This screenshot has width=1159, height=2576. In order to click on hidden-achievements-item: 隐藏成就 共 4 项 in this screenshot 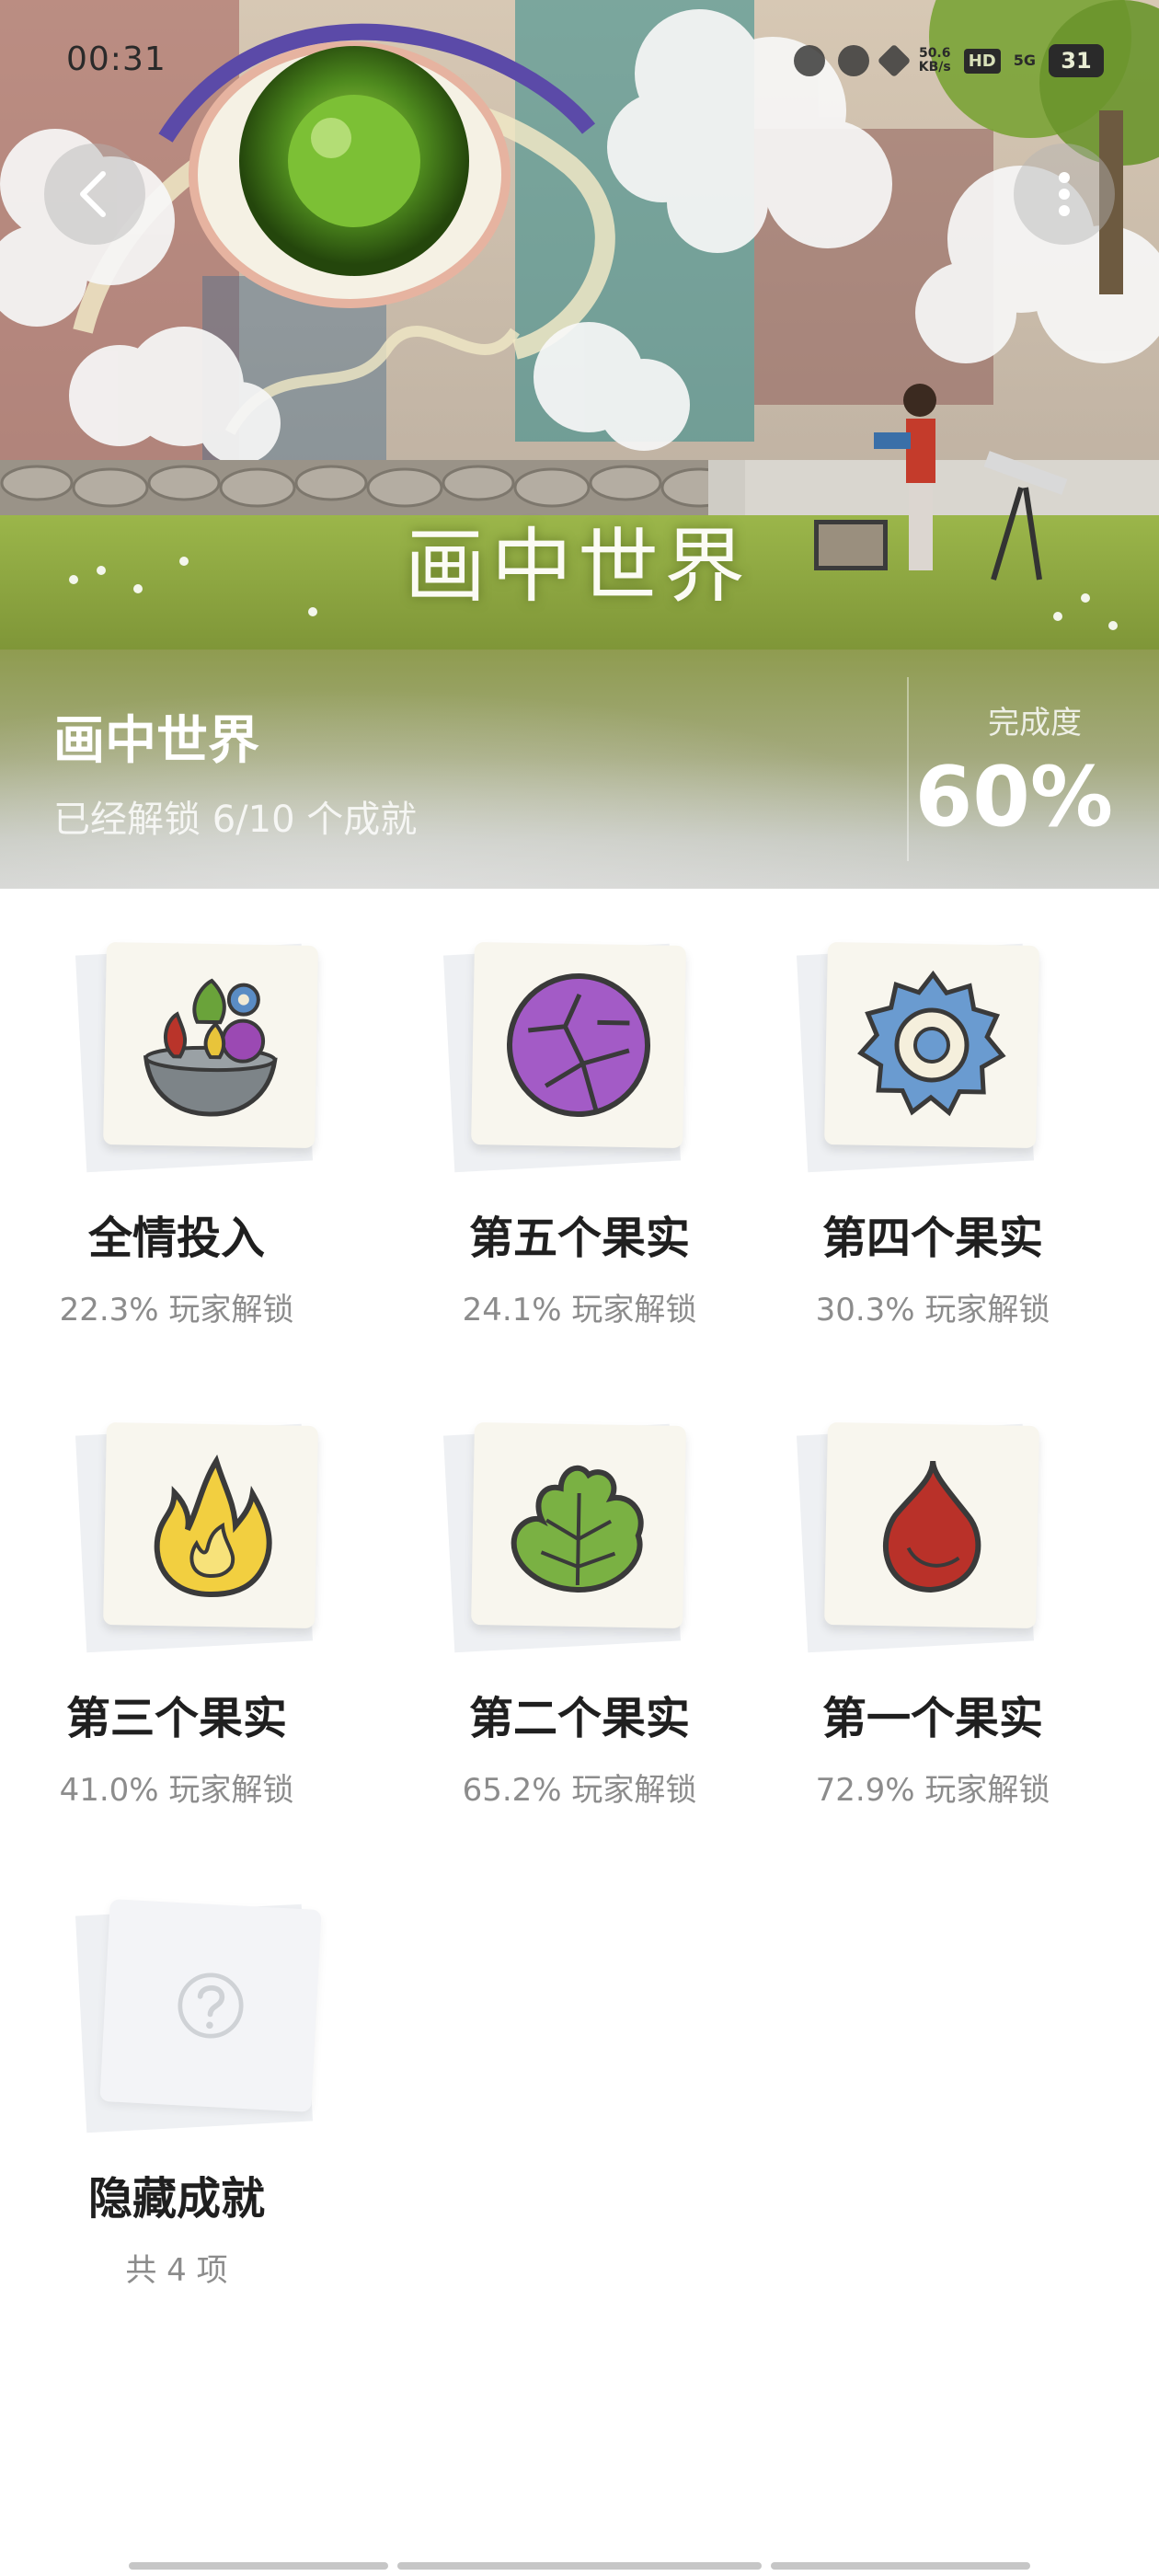, I will do `click(176, 2088)`.